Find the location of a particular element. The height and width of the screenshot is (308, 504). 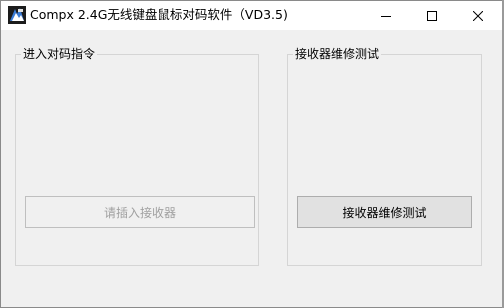

close-button is located at coordinates (478, 15).